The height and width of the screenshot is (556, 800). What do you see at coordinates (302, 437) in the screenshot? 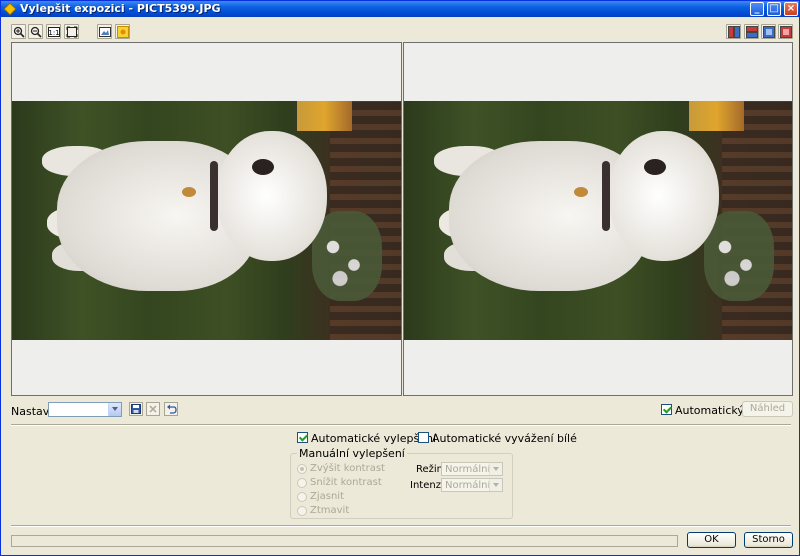
I see `auto-enhance-checkbox` at bounding box center [302, 437].